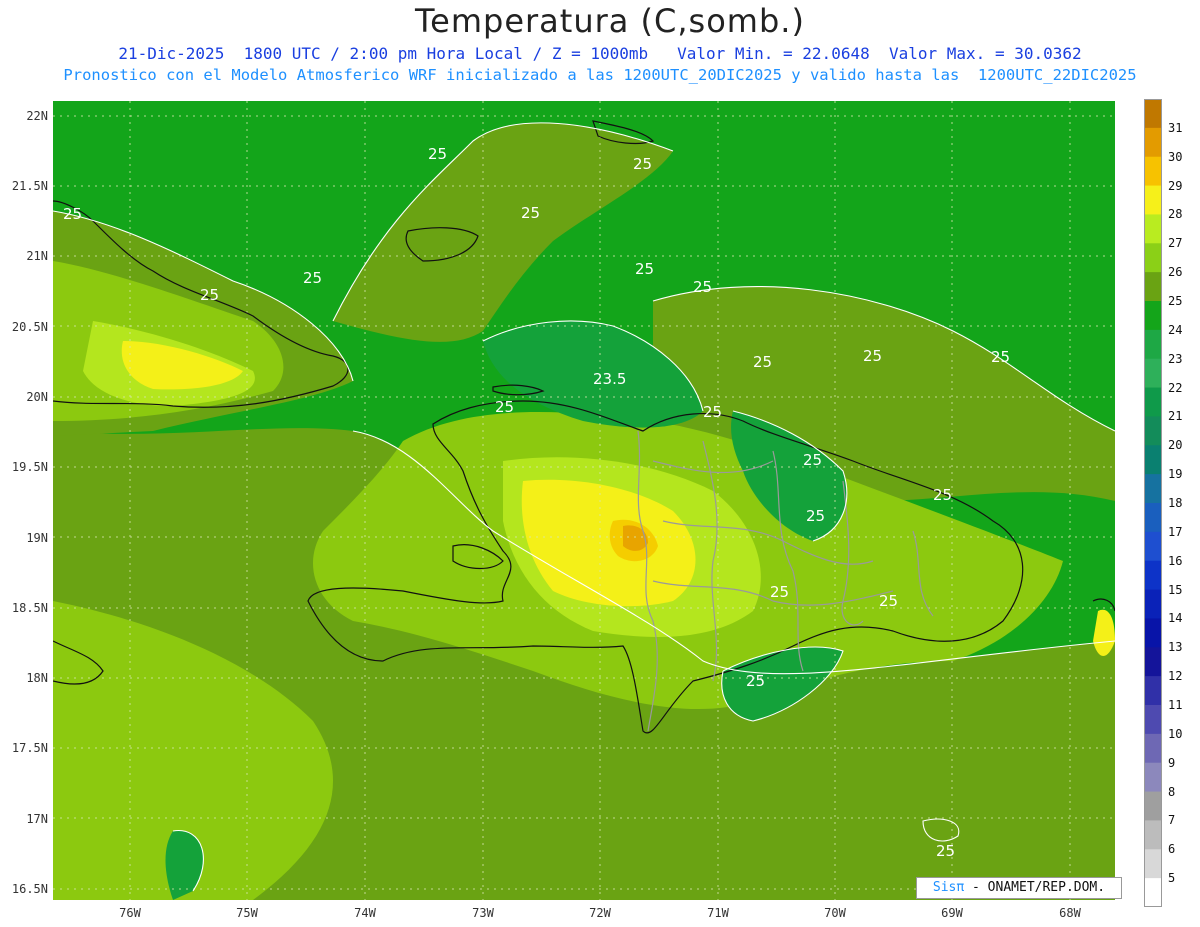  What do you see at coordinates (1172, 849) in the screenshot?
I see `colorbar-label: 6` at bounding box center [1172, 849].